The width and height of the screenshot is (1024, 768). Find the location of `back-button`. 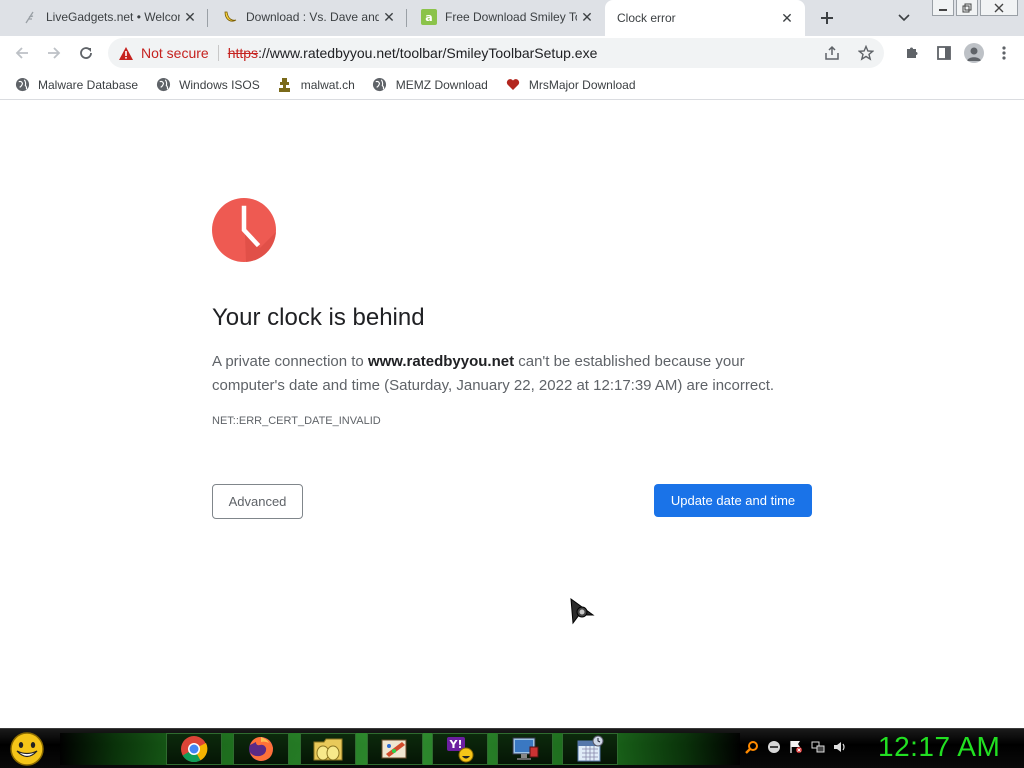

back-button is located at coordinates (22, 53).